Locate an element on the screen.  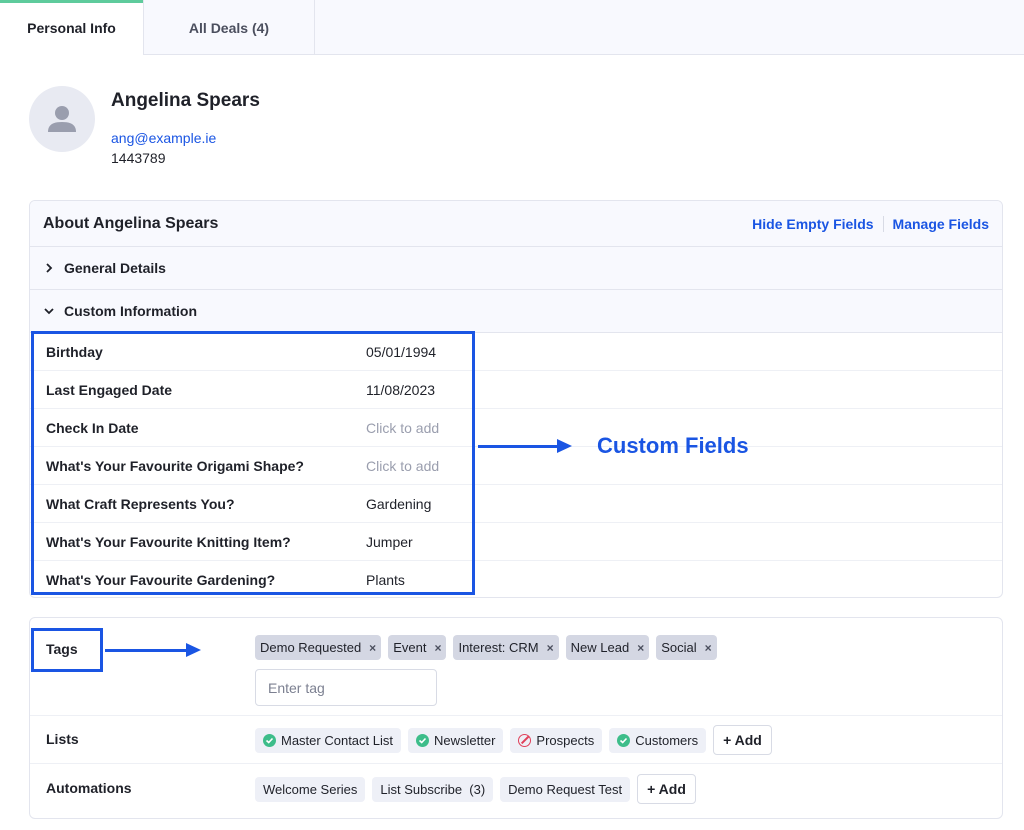
tag-name: Social is located at coordinates (679, 647).